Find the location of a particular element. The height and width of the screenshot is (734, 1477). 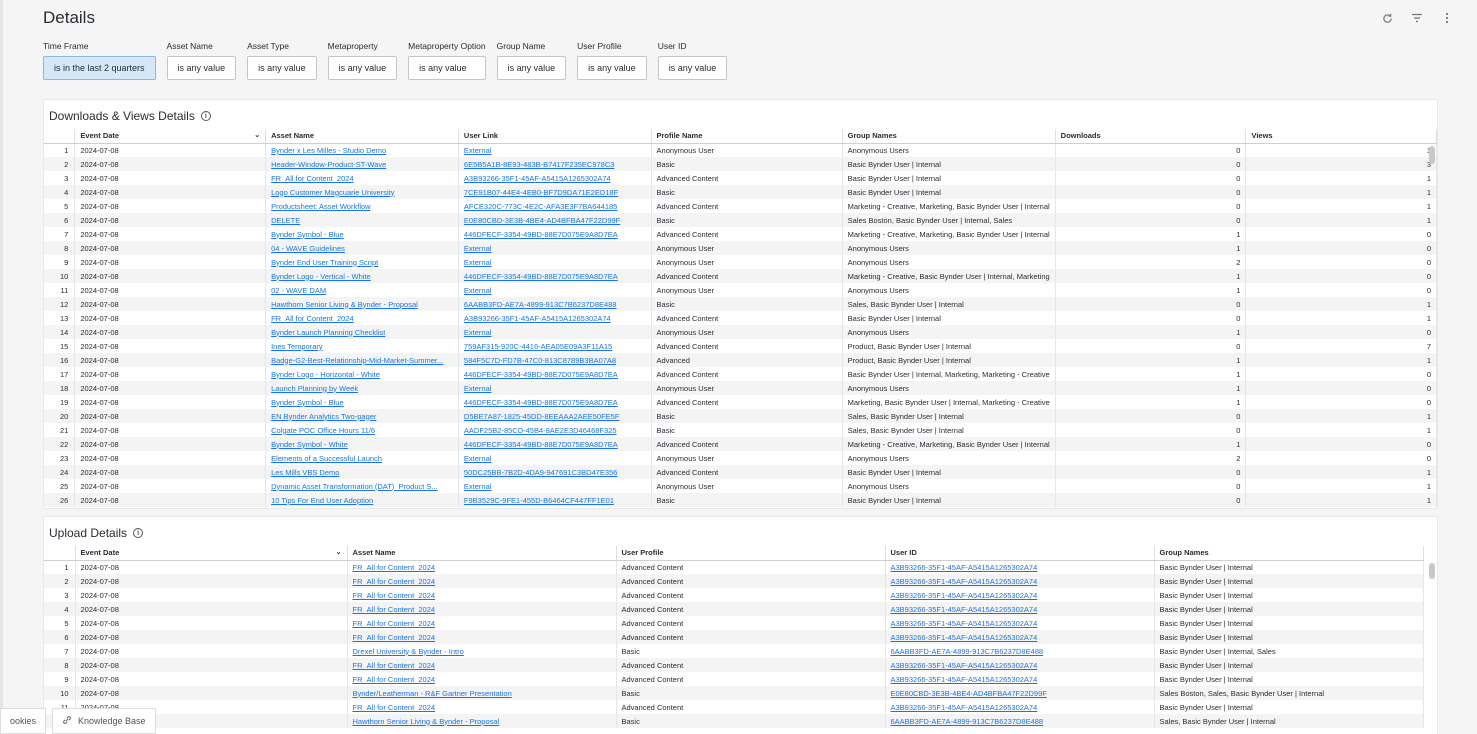

table-cell: D5BE7A87-1825-45DD-8EEAAA2AEE50FE5F is located at coordinates (555, 416).